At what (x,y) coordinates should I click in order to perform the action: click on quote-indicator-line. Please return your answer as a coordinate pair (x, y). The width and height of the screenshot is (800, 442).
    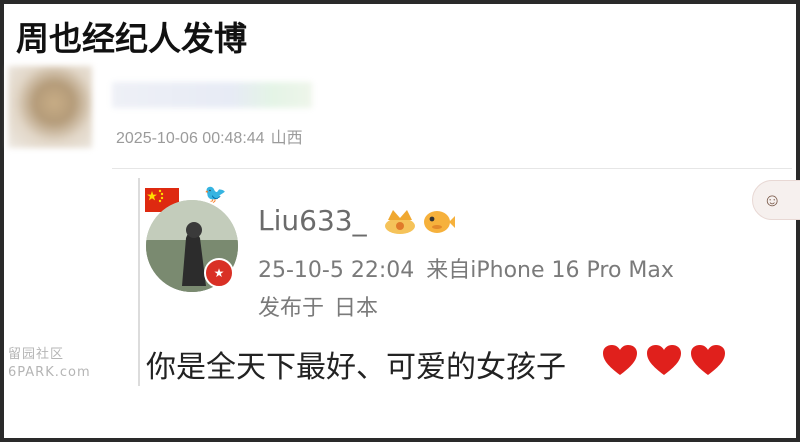
    Looking at the image, I should click on (139, 282).